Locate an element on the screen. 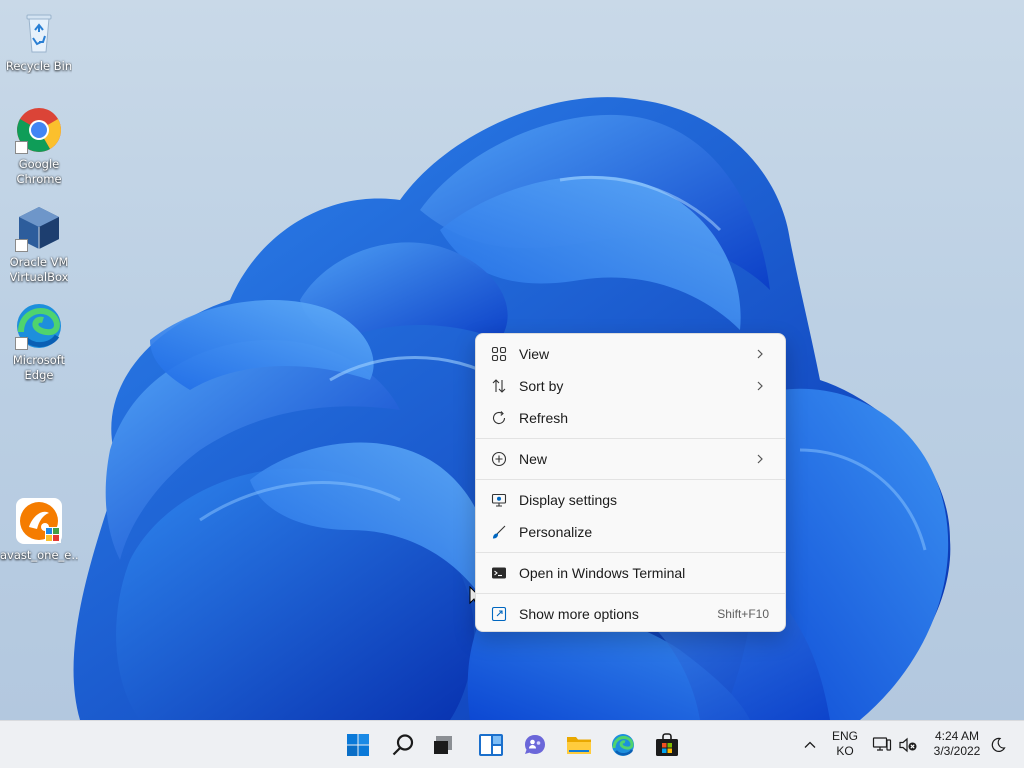 This screenshot has width=1024, height=768. desktop-icon-chrome: Google Chrome is located at coordinates (39, 146).